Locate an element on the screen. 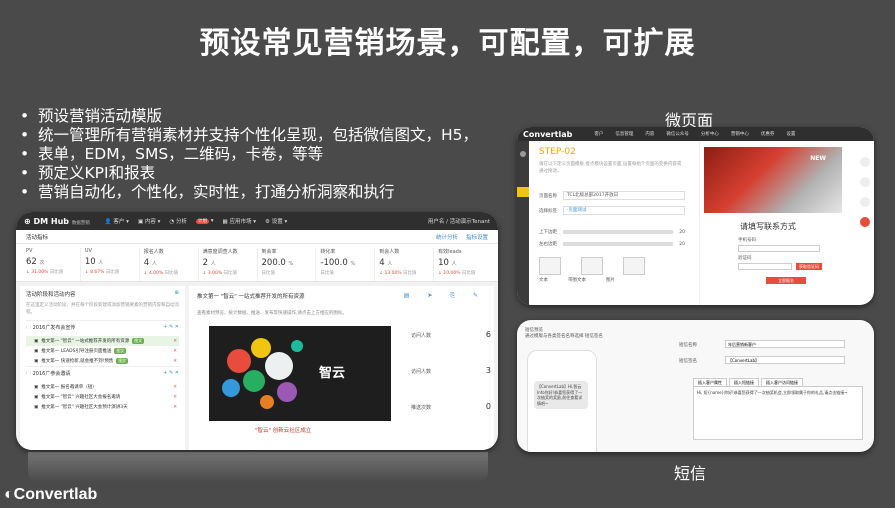  kpi-change: 日比值 is located at coordinates (268, 273).